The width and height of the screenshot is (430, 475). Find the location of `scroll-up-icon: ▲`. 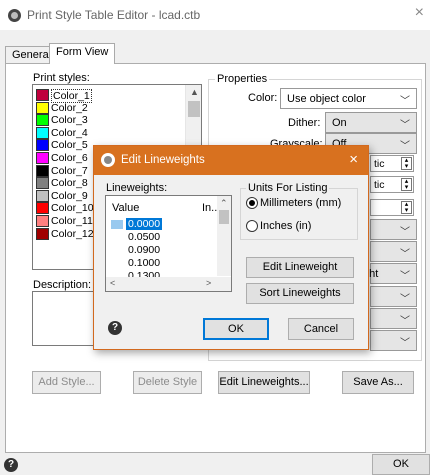

scroll-up-icon: ▲ is located at coordinates (194, 92).